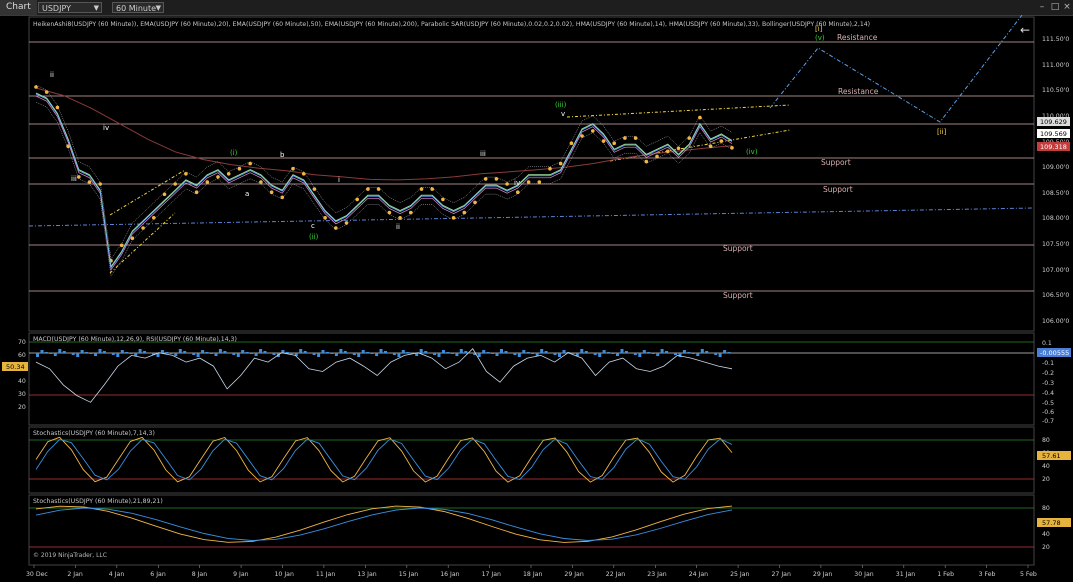  Describe the element at coordinates (1055, 39) in the screenshot. I see `y-tick-label: 111.50'0` at that location.